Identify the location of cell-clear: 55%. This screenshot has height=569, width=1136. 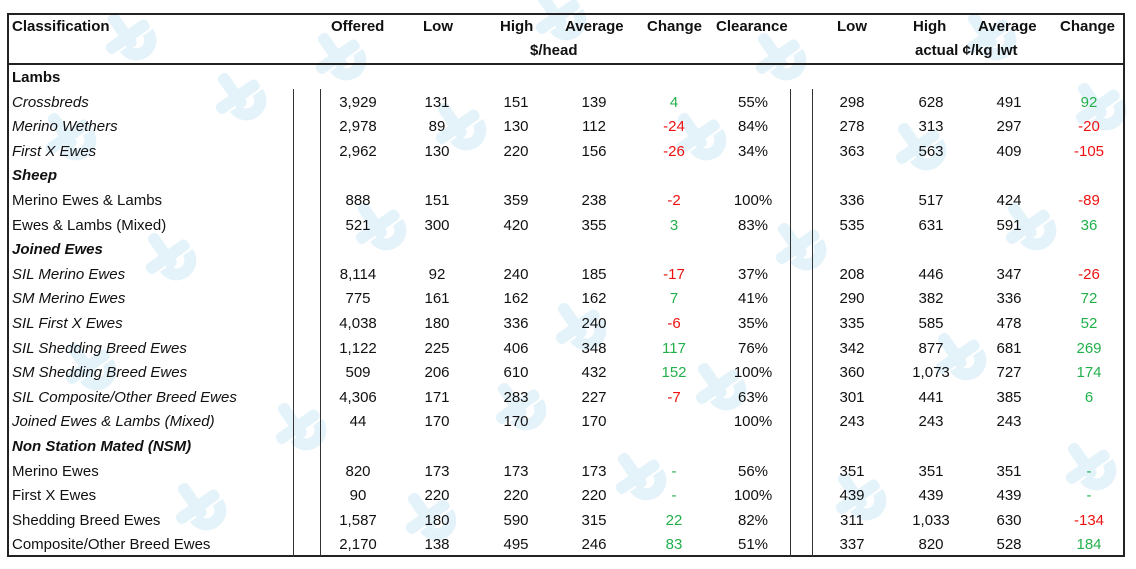
(753, 102).